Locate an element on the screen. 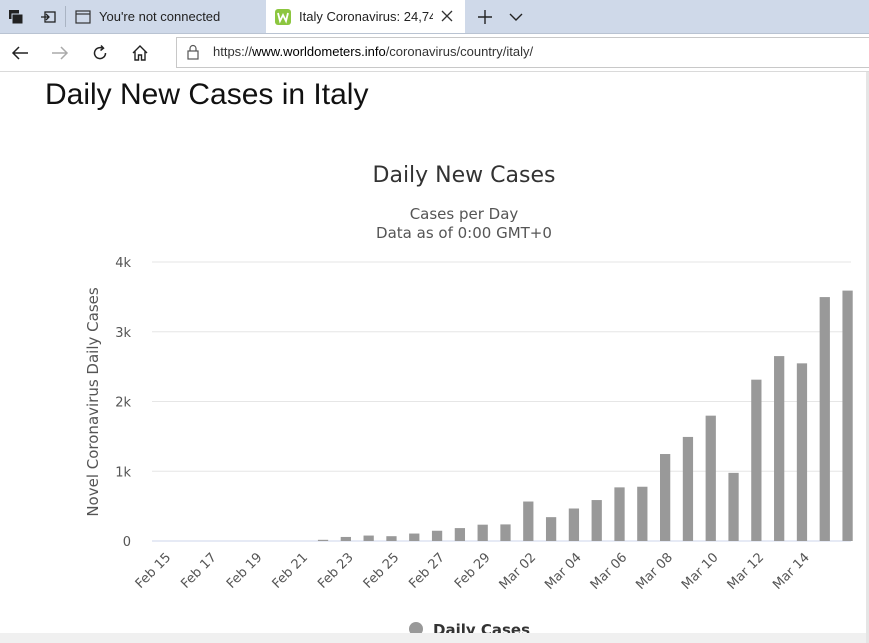  url-path: /coronavirus/country/italy/ is located at coordinates (459, 51).